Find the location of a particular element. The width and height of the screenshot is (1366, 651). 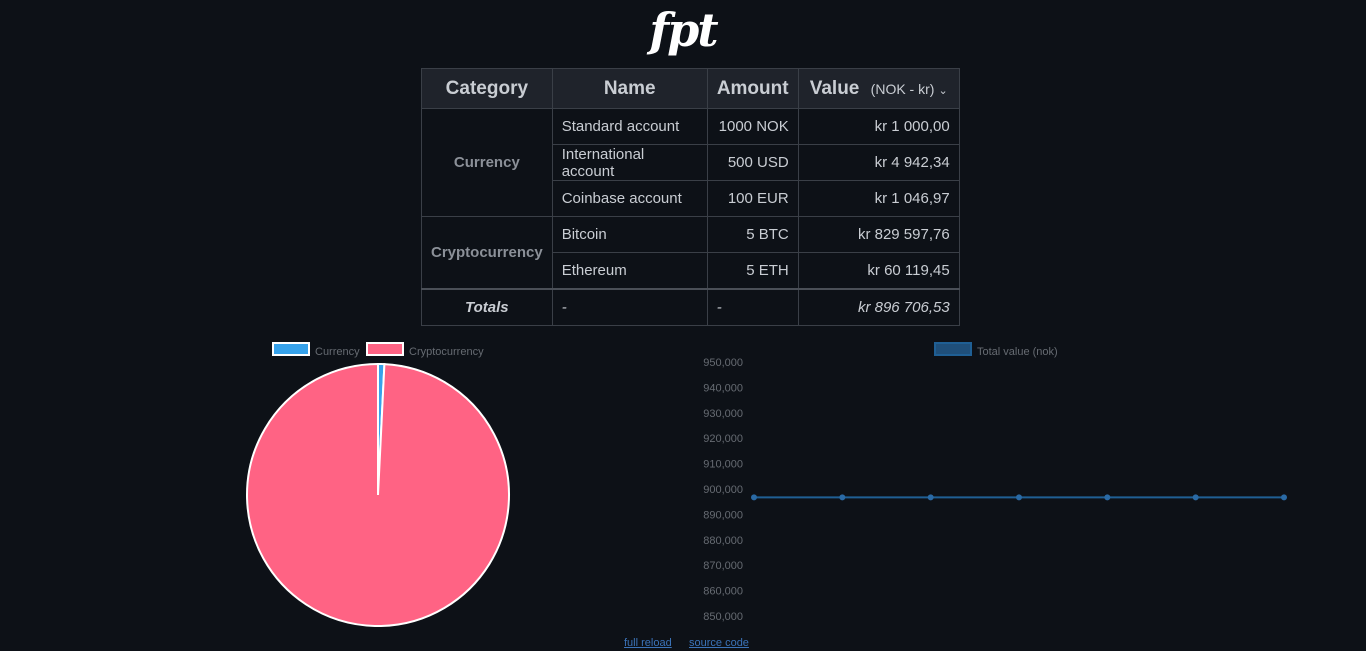

y-tick-label: 940,000 is located at coordinates (723, 388).